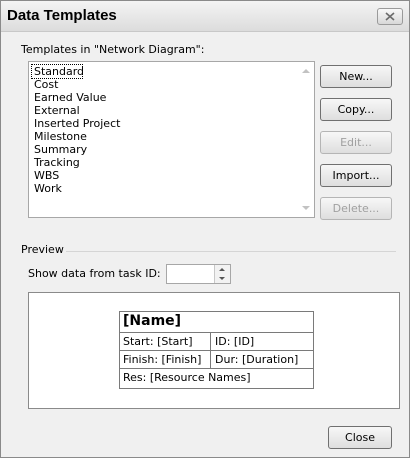 Image resolution: width=410 pixels, height=458 pixels. Describe the element at coordinates (187, 377) in the screenshot. I see `card-resource-field: Res: [Resource Names]` at that location.